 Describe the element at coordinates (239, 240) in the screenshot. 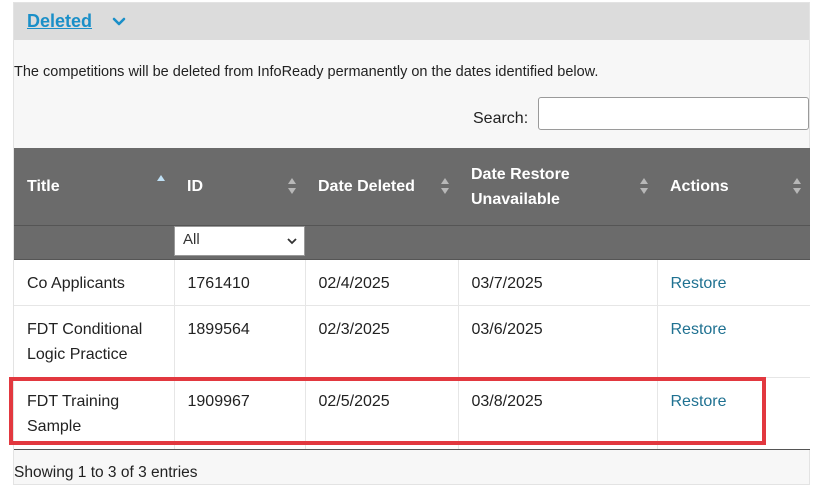

I see `id-filter-select: All` at that location.